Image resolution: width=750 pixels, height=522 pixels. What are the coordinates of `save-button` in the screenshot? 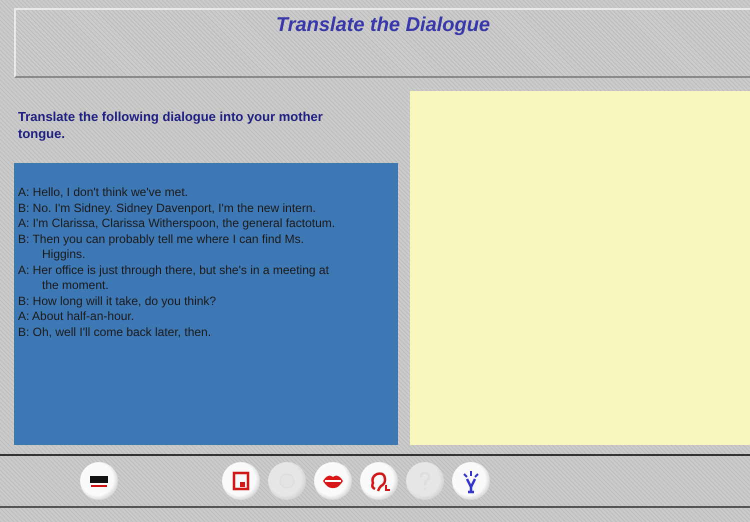 It's located at (241, 481).